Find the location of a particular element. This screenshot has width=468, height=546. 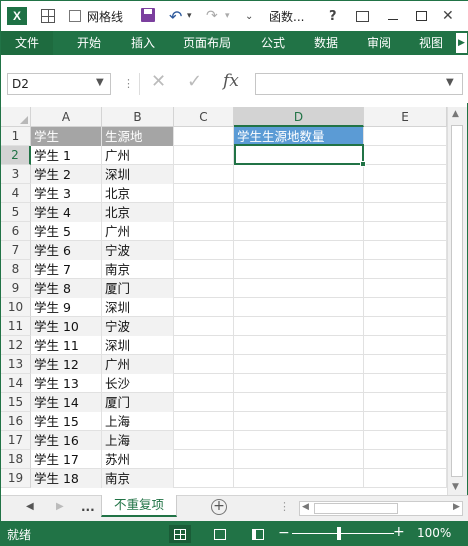

scroll-down-icon: ▼ is located at coordinates (455, 487).